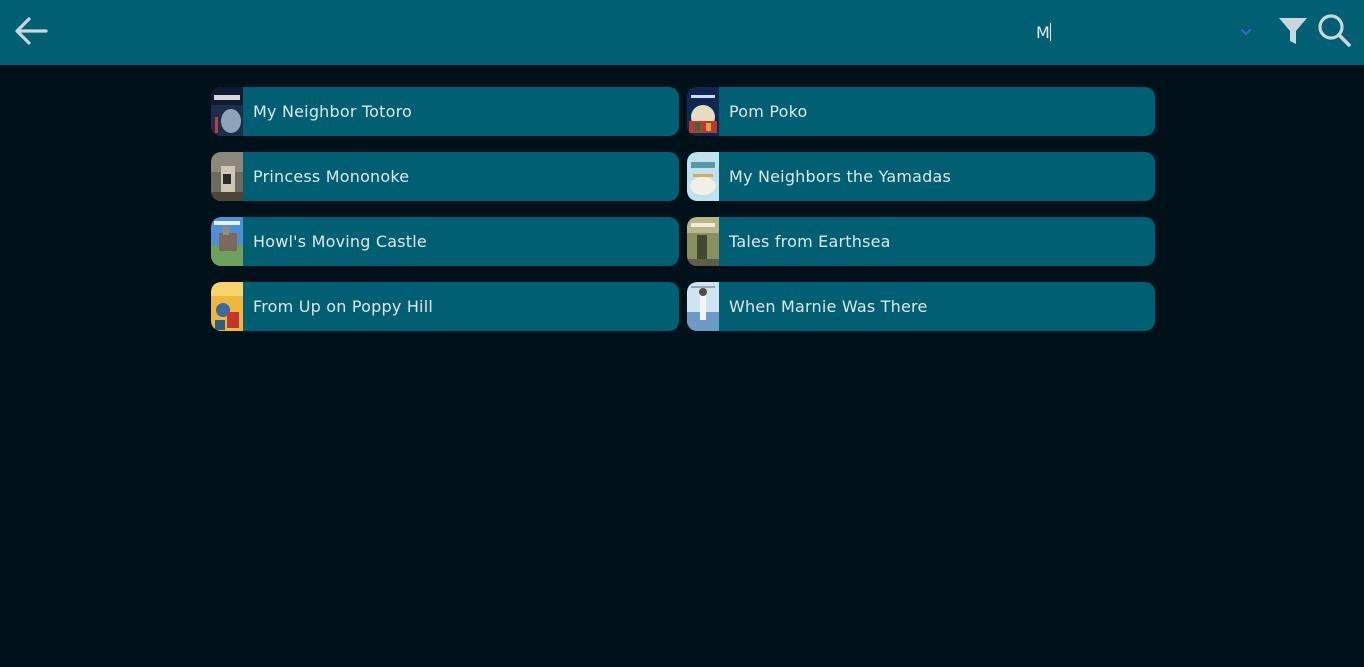  Describe the element at coordinates (445, 111) in the screenshot. I see `result-card: My Neighbor Totoro` at that location.